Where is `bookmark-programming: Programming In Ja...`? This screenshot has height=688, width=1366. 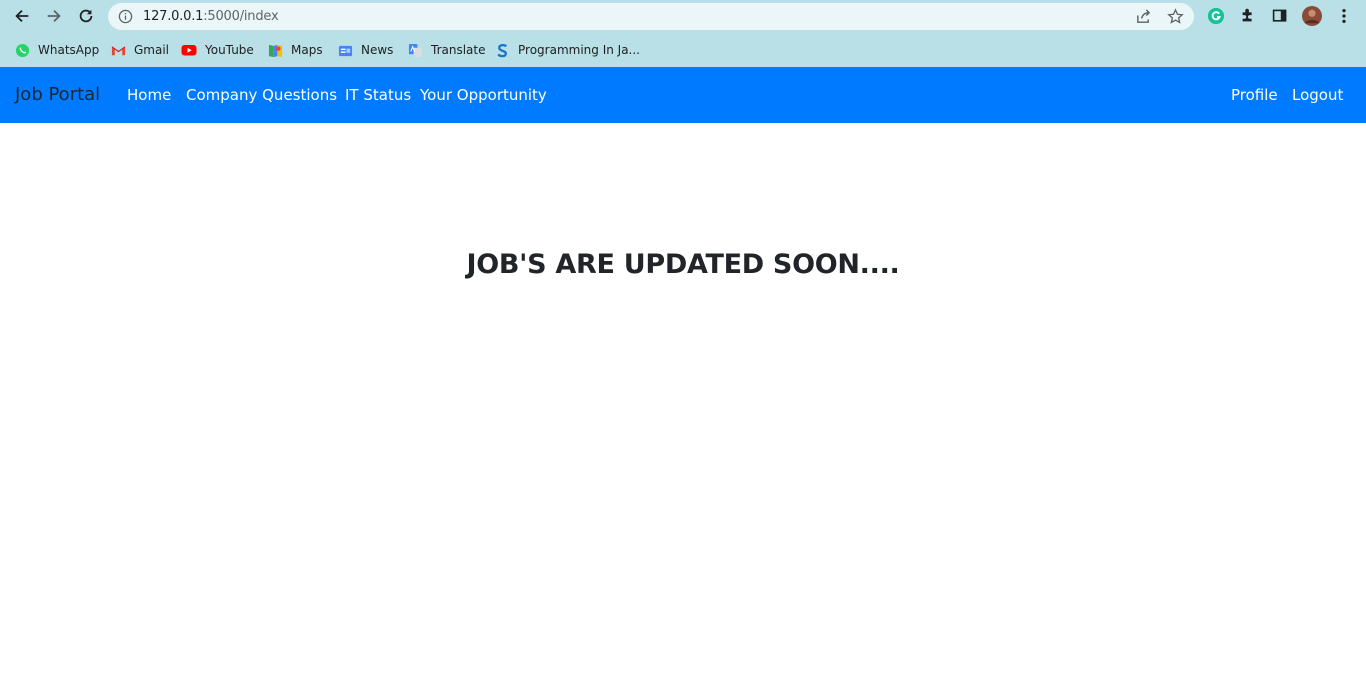 bookmark-programming: Programming In Ja... is located at coordinates (567, 50).